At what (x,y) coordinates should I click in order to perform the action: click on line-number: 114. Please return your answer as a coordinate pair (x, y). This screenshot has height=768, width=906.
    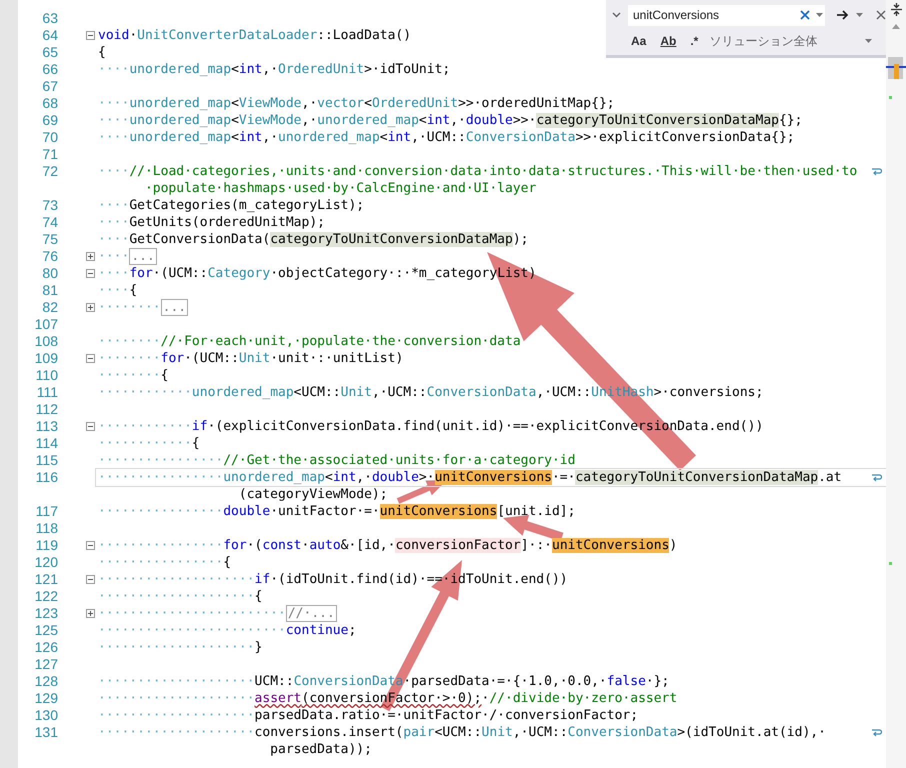
    Looking at the image, I should click on (46, 443).